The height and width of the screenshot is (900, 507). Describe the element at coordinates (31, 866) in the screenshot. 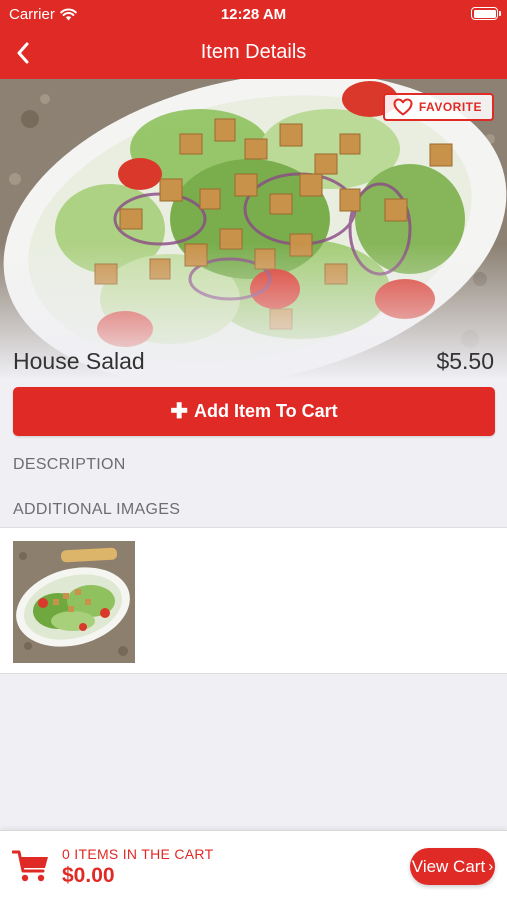

I see `shopping-cart-icon` at that location.